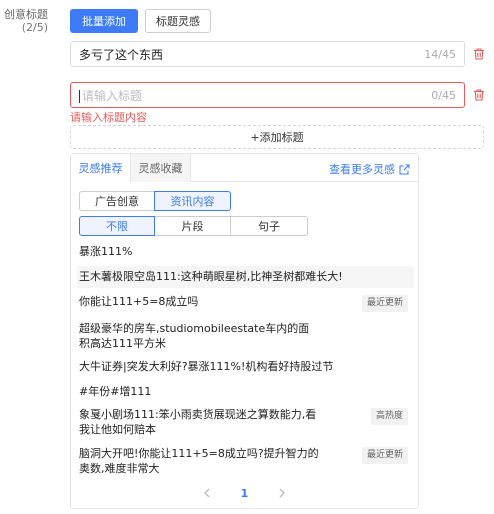  Describe the element at coordinates (207, 493) in the screenshot. I see `chevron-left-icon` at that location.